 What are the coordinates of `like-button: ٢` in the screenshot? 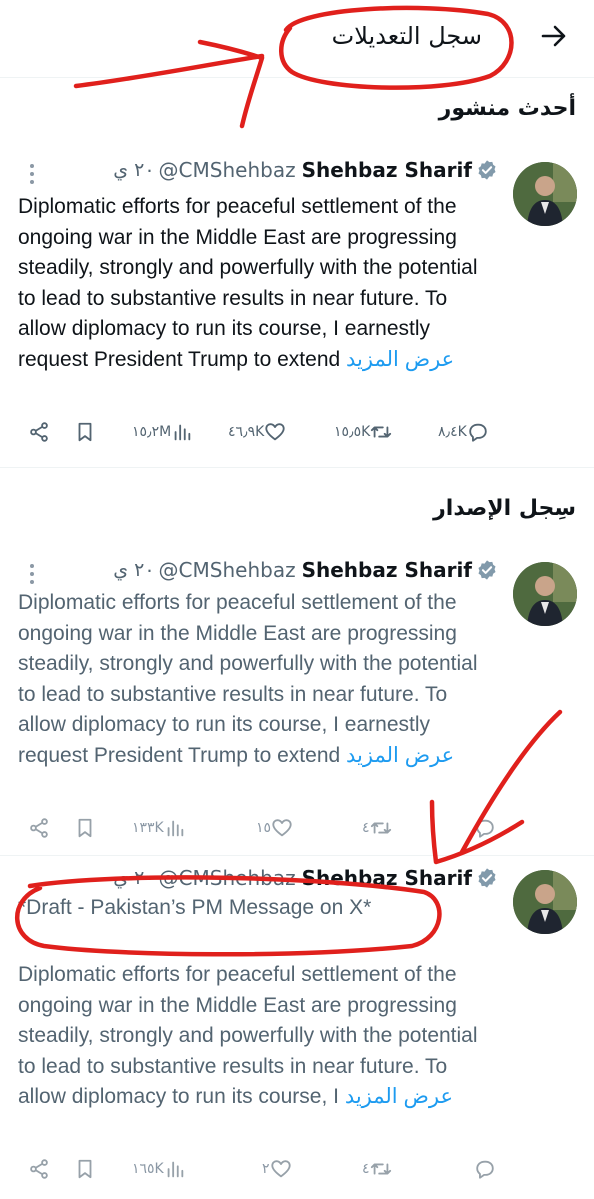 It's located at (277, 1169).